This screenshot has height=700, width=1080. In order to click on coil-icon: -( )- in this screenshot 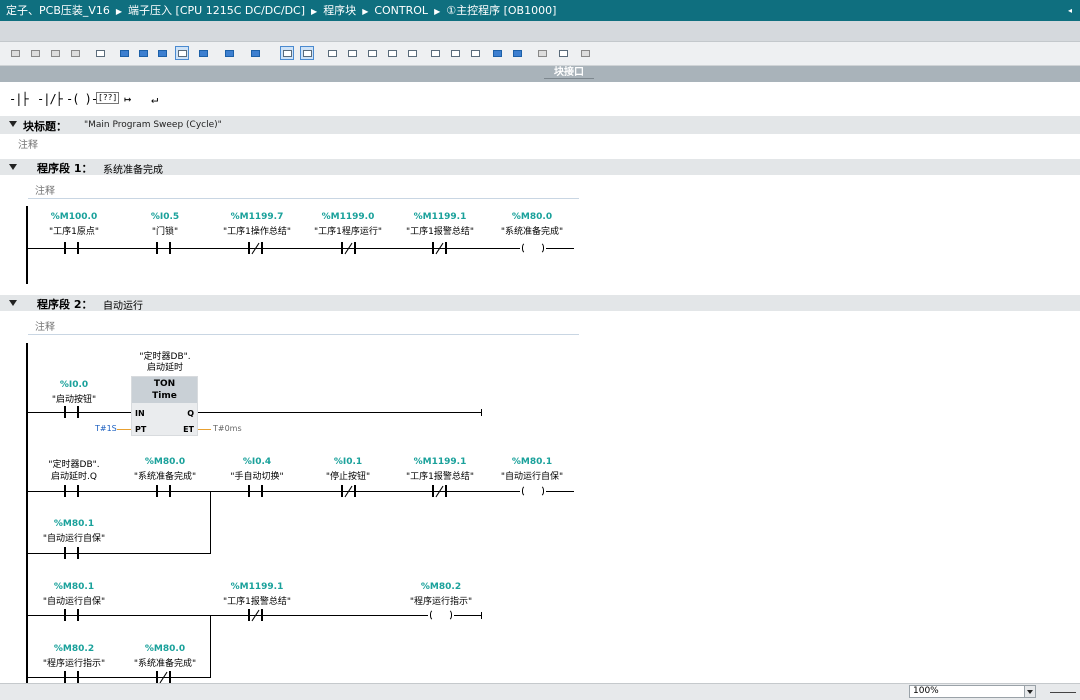, I will do `click(82, 99)`.